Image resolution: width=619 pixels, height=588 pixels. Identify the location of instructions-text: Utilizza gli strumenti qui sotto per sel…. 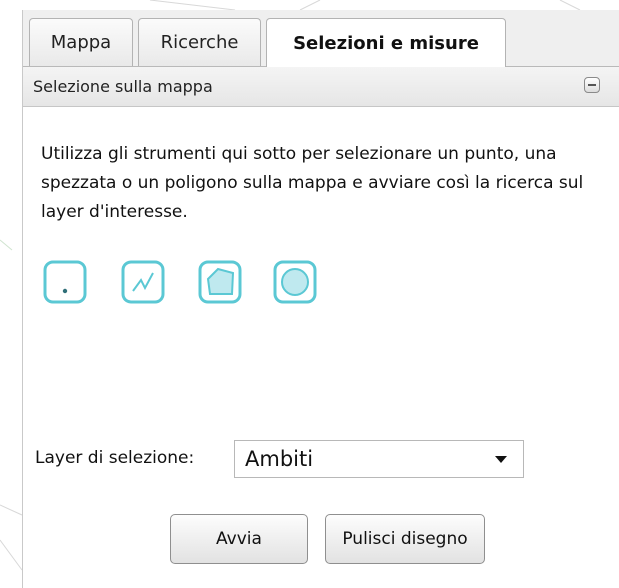
(312, 183).